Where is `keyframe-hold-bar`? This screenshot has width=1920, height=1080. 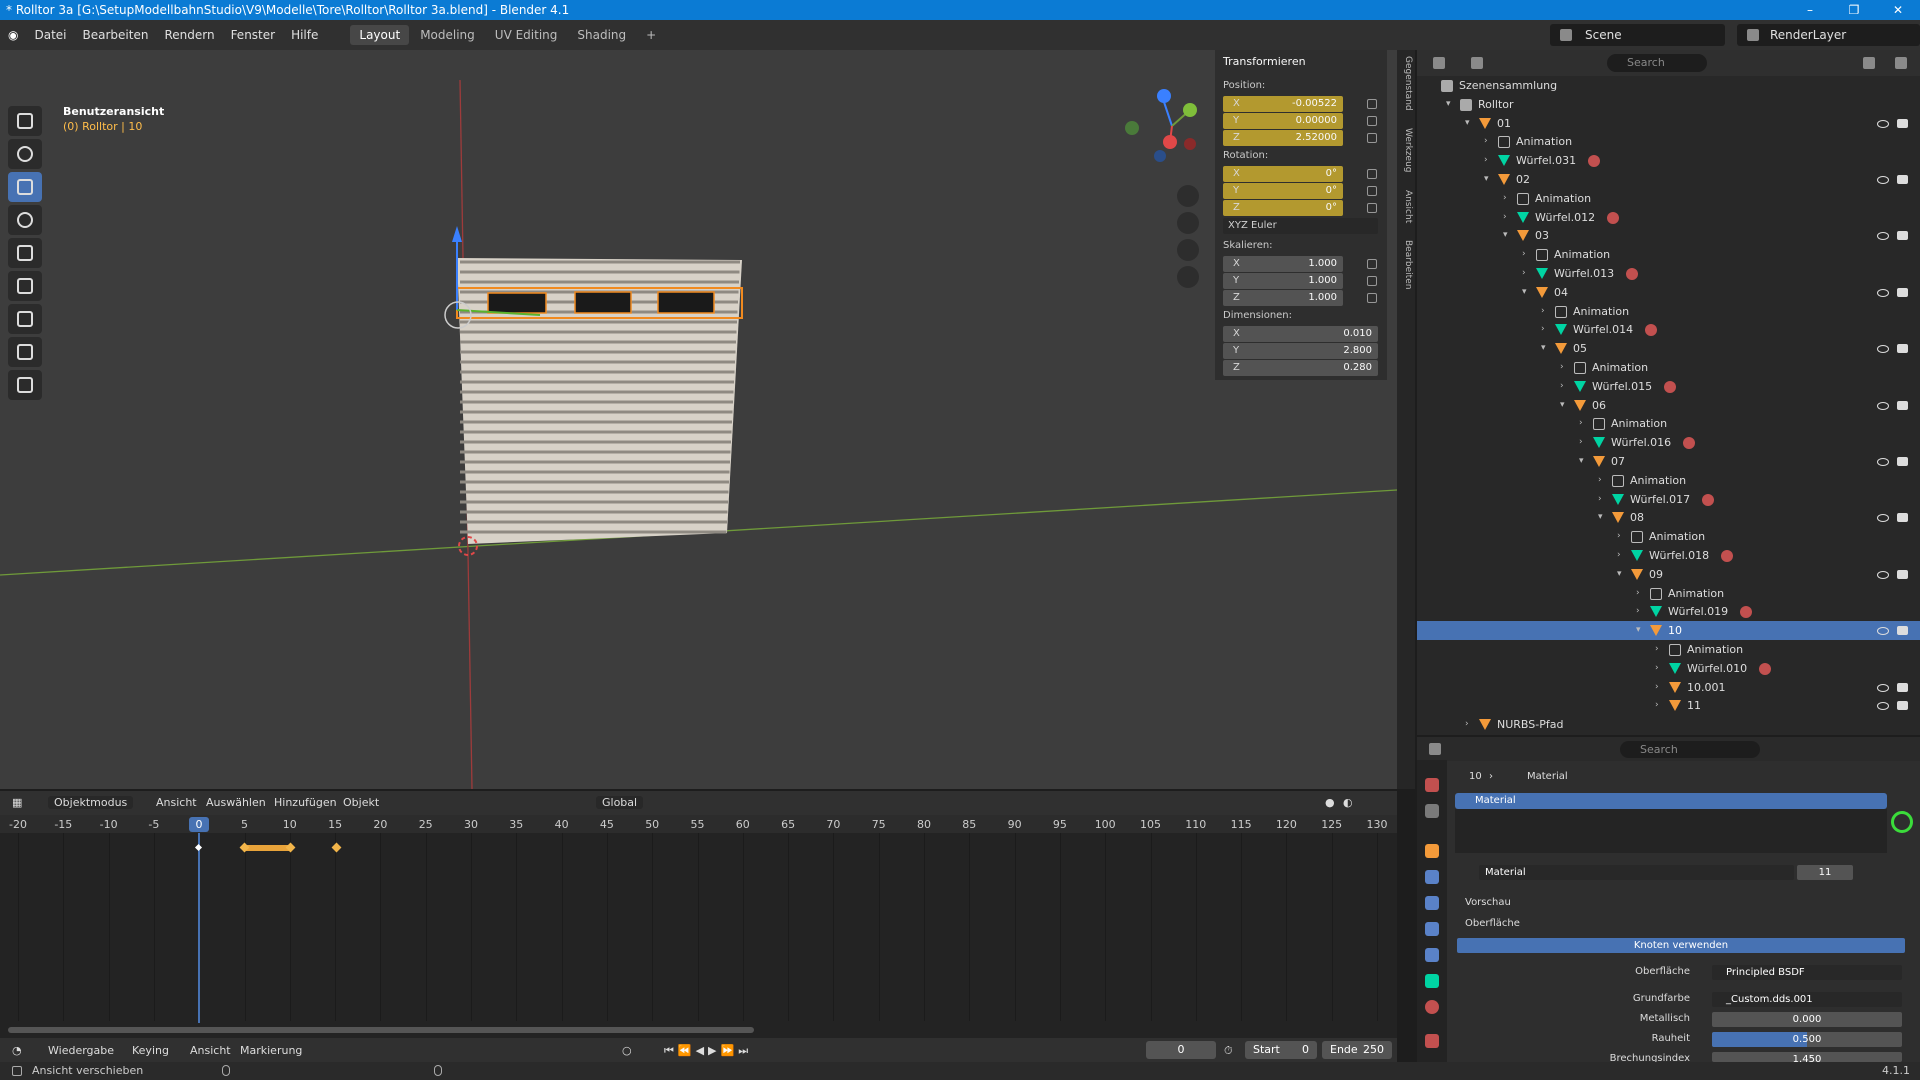 keyframe-hold-bar is located at coordinates (267, 848).